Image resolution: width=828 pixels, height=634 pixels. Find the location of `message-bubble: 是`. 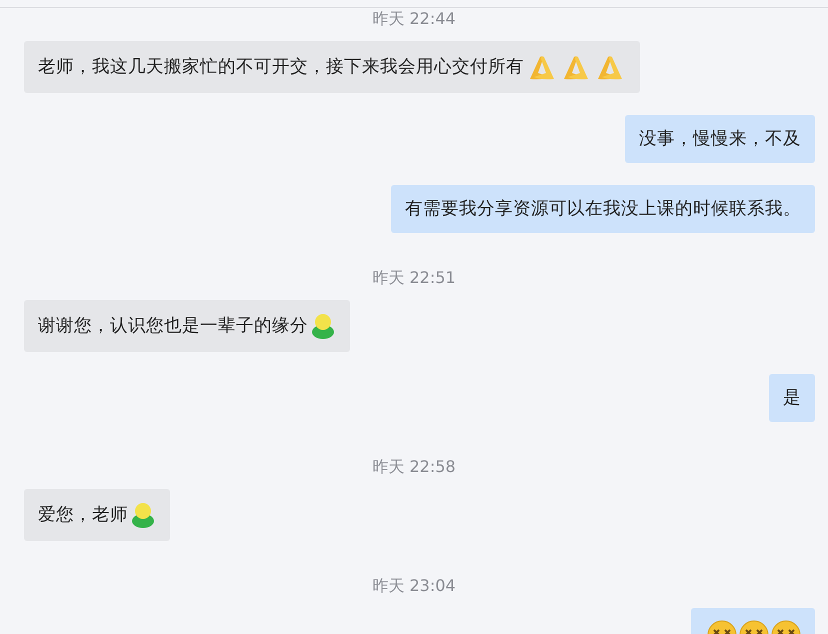

message-bubble: 是 is located at coordinates (792, 398).